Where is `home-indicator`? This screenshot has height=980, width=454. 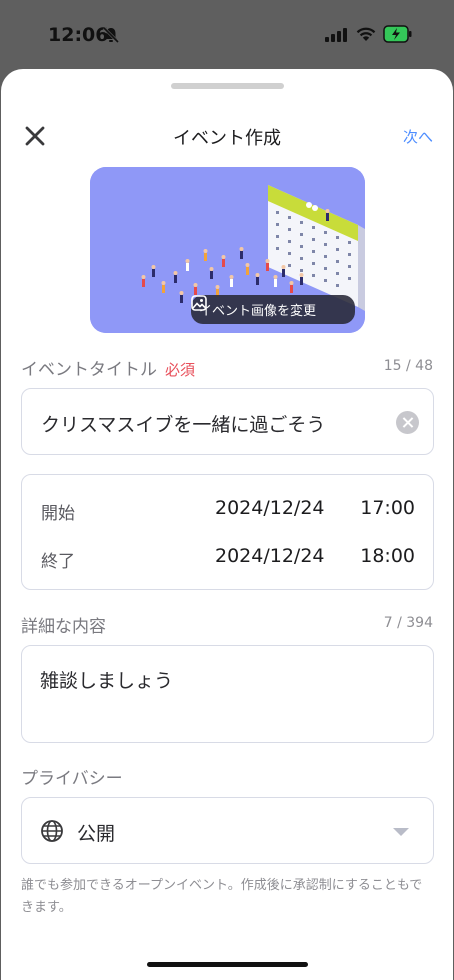
home-indicator is located at coordinates (227, 964).